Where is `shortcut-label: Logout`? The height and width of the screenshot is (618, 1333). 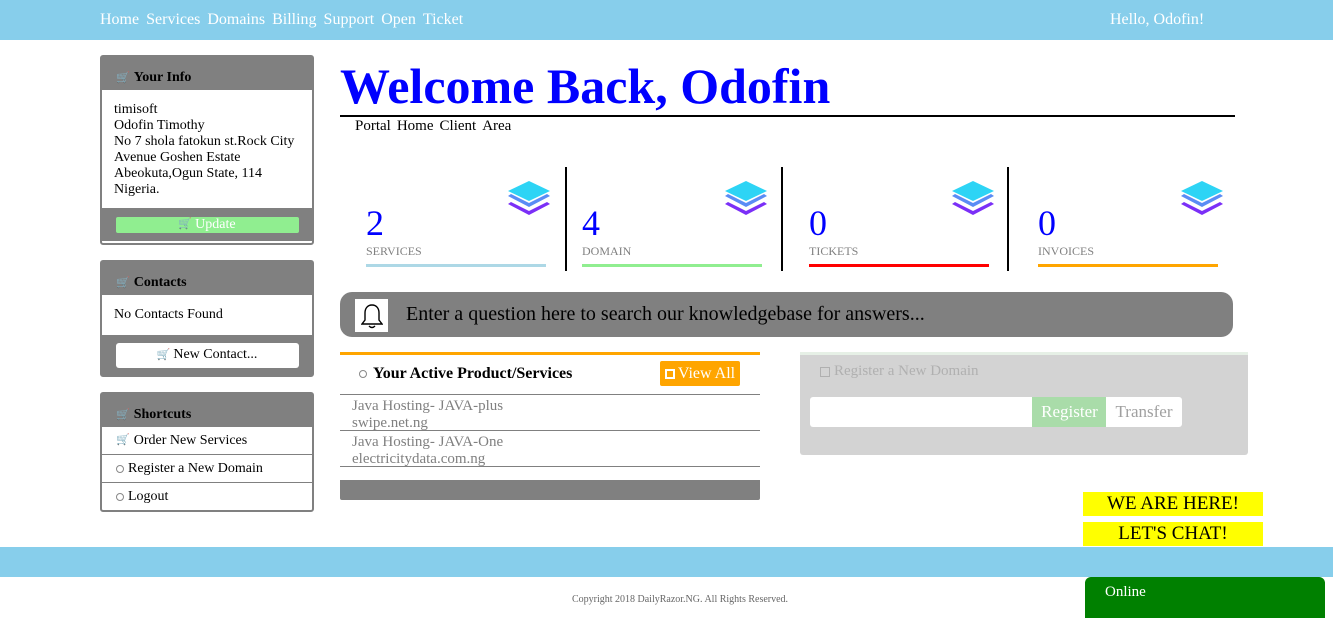 shortcut-label: Logout is located at coordinates (148, 496).